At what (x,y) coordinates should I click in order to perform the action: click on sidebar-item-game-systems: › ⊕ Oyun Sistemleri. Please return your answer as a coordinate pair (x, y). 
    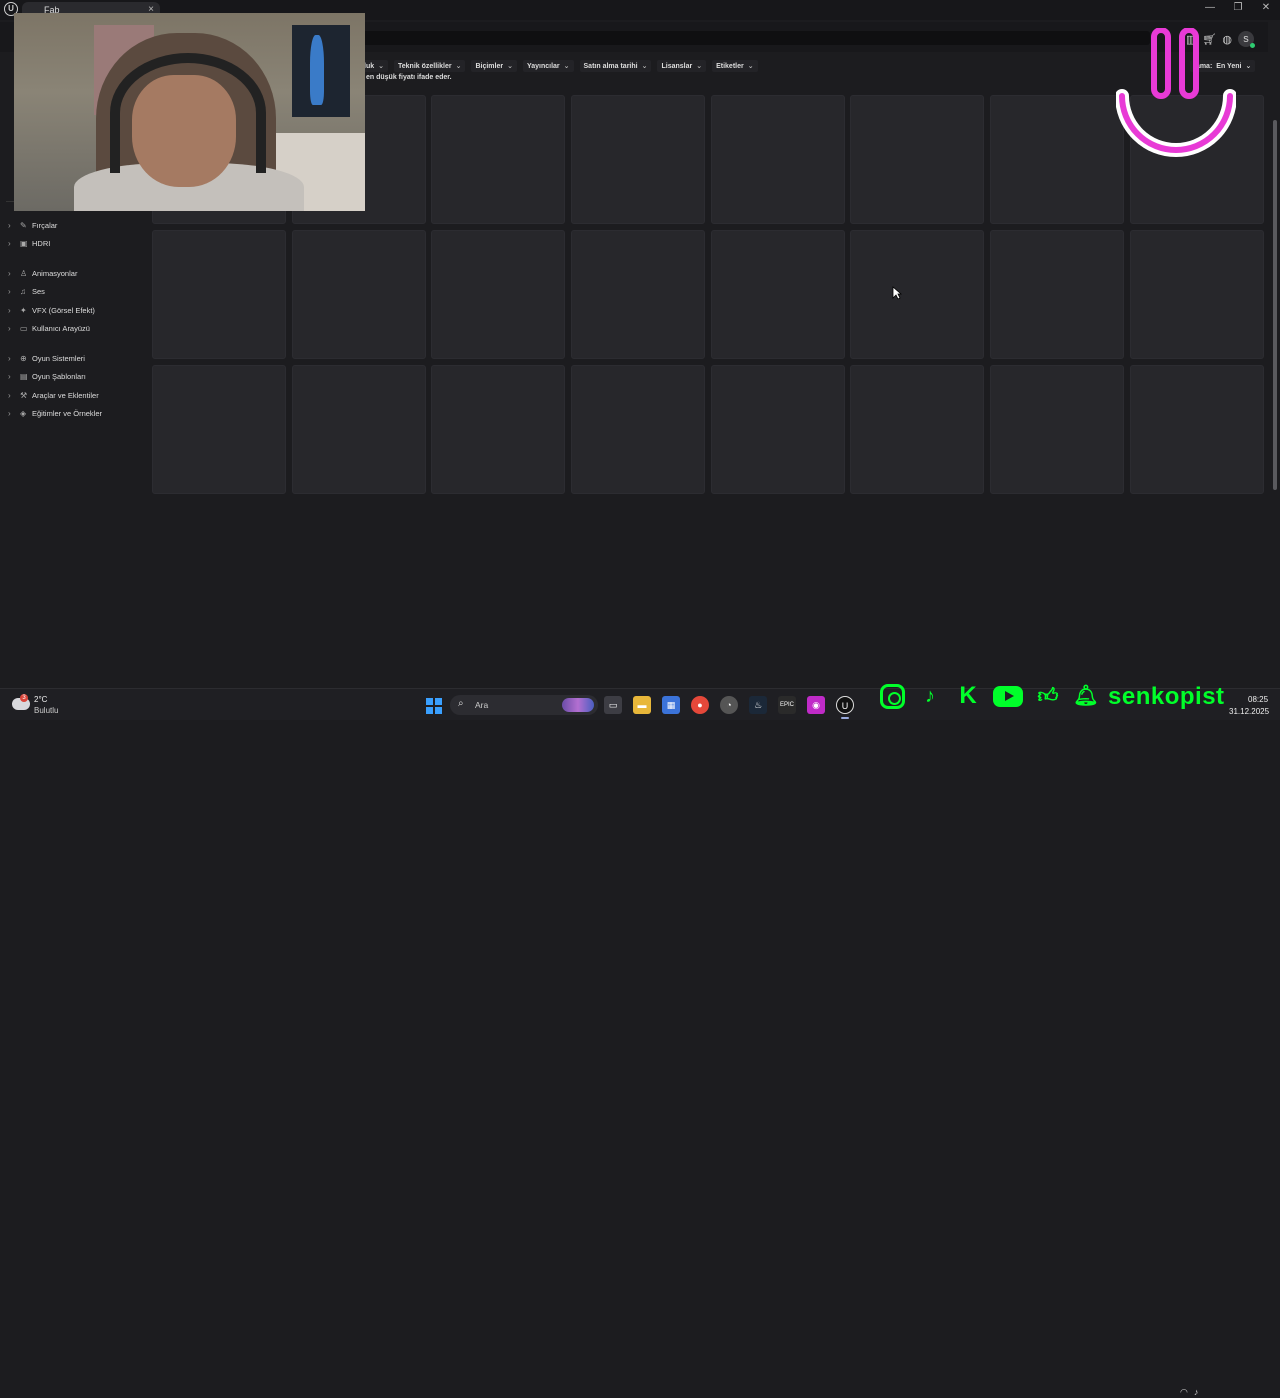
    Looking at the image, I should click on (72, 358).